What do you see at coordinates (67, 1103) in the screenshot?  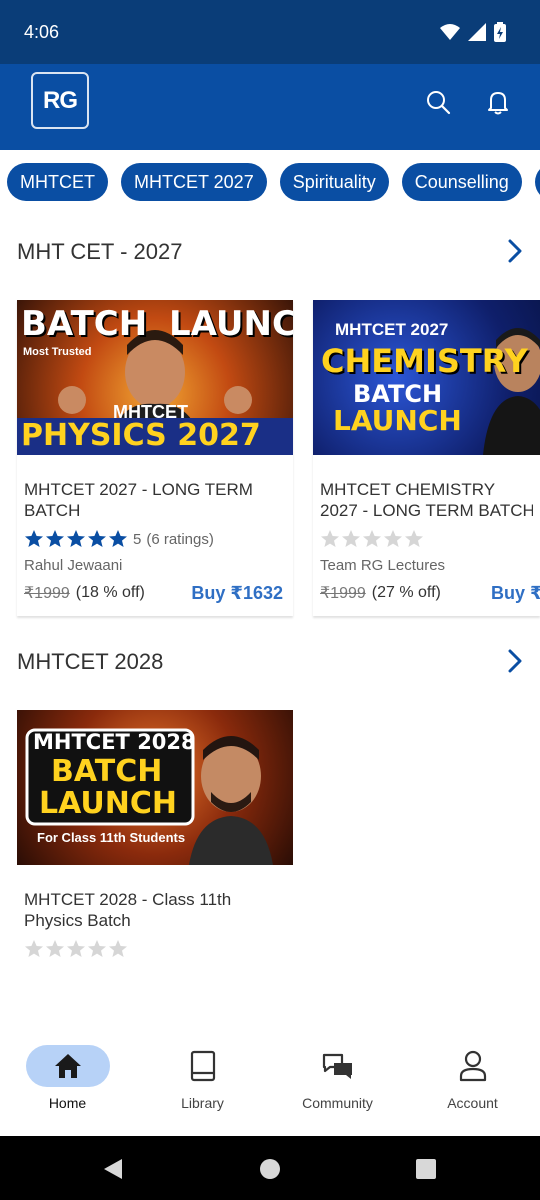 I see `nav-label: Home` at bounding box center [67, 1103].